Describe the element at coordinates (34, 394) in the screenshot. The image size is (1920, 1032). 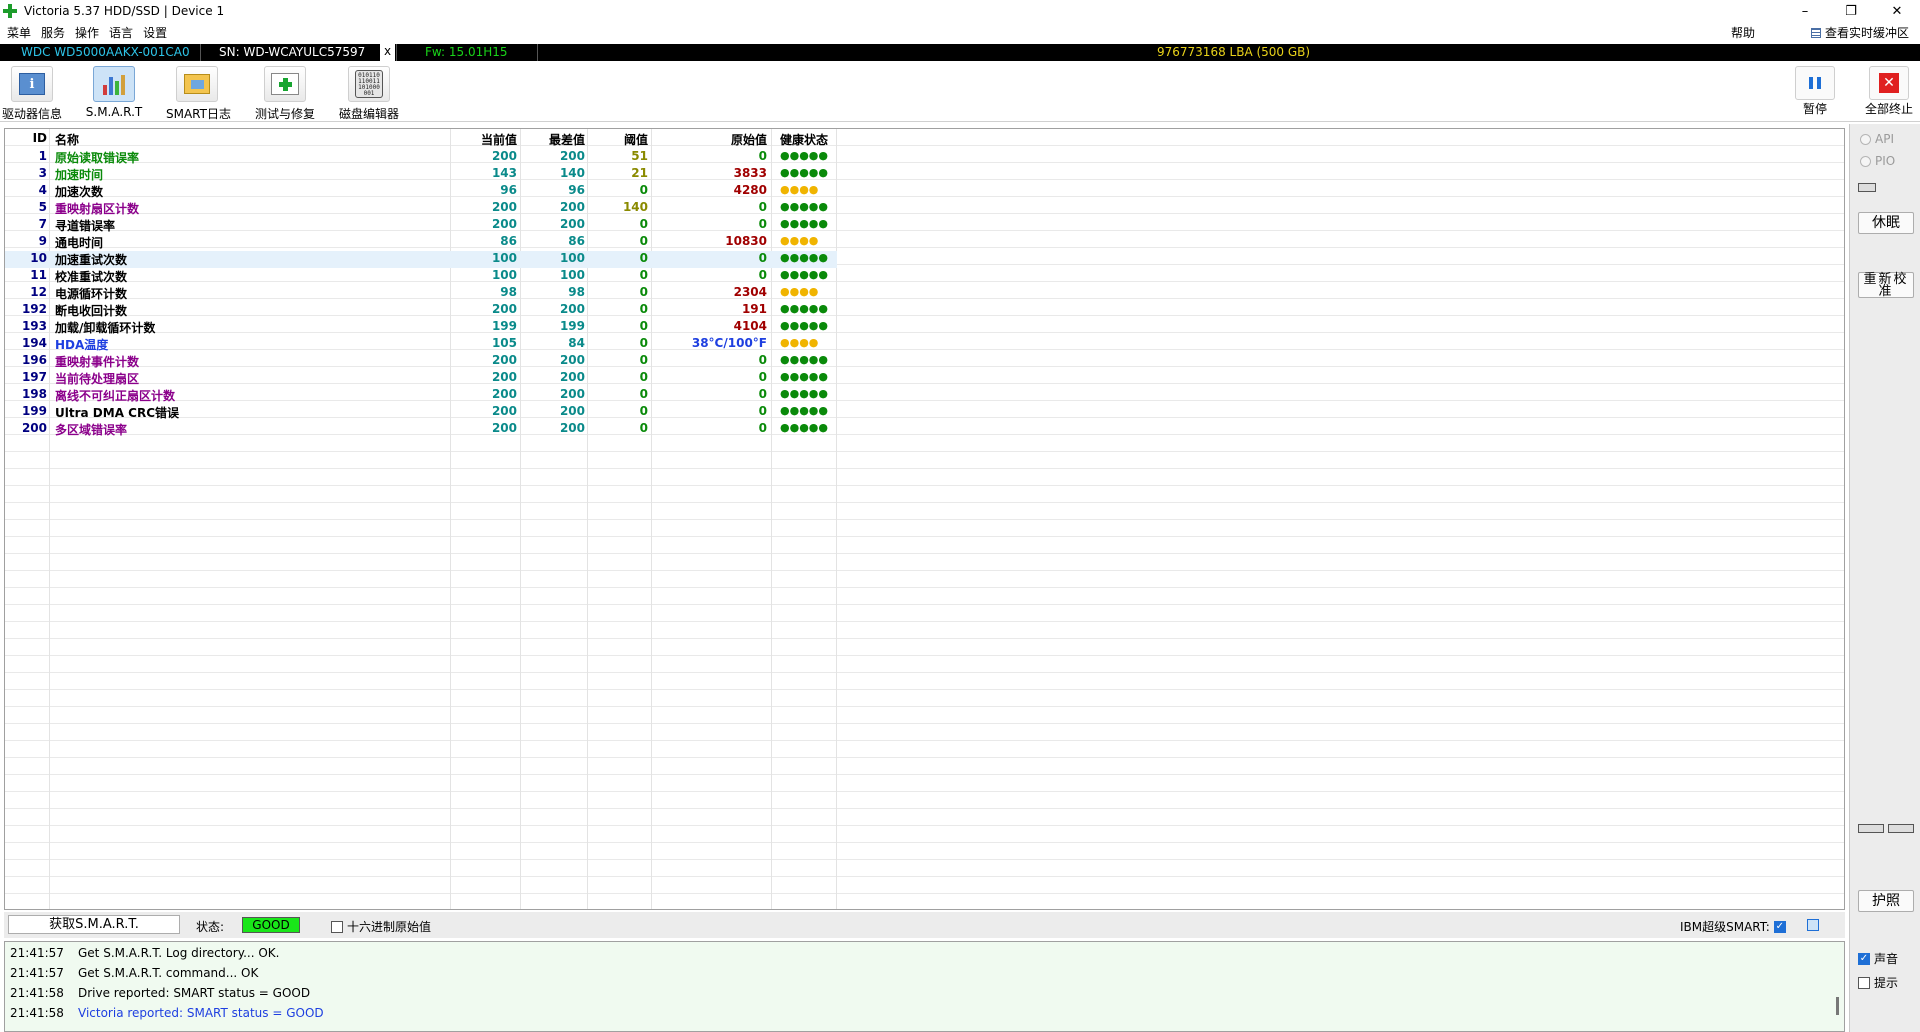
I see `cell-id: 198` at that location.